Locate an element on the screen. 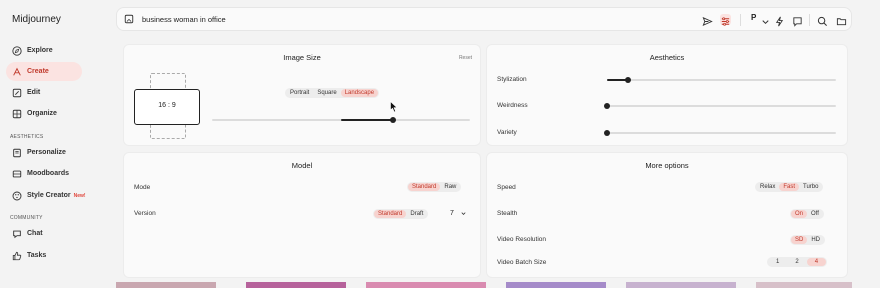 The height and width of the screenshot is (288, 880). variety-label: Variety is located at coordinates (507, 132).